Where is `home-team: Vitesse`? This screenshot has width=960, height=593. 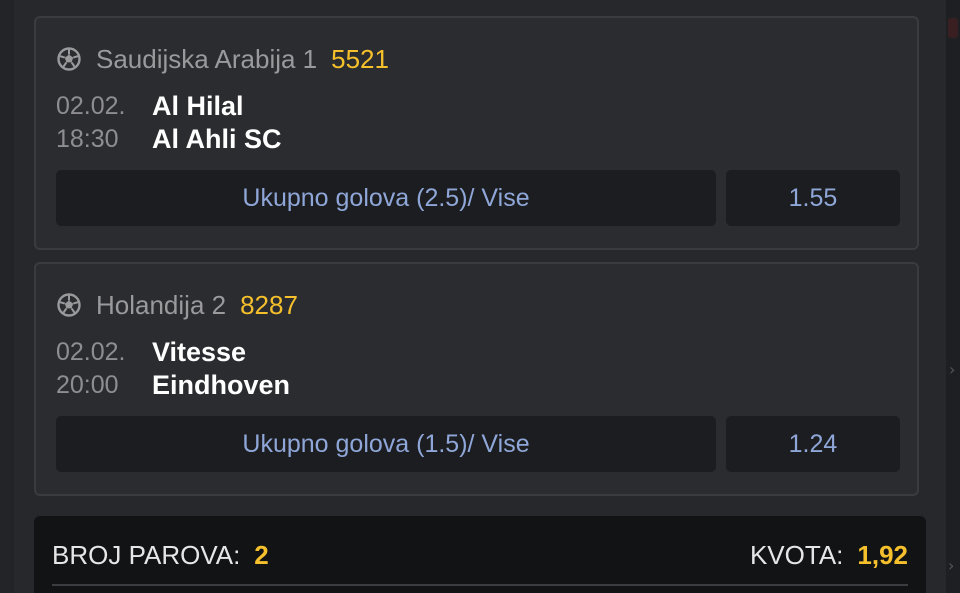 home-team: Vitesse is located at coordinates (199, 351).